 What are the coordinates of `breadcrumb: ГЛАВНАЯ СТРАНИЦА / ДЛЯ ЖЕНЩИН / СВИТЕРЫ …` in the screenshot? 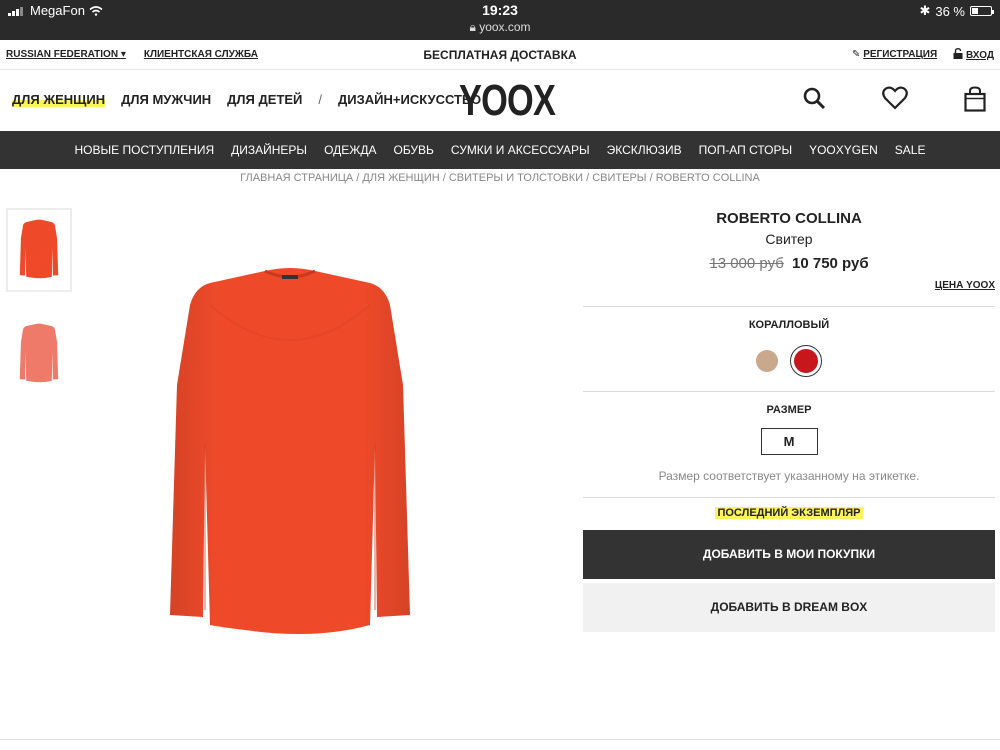 It's located at (500, 178).